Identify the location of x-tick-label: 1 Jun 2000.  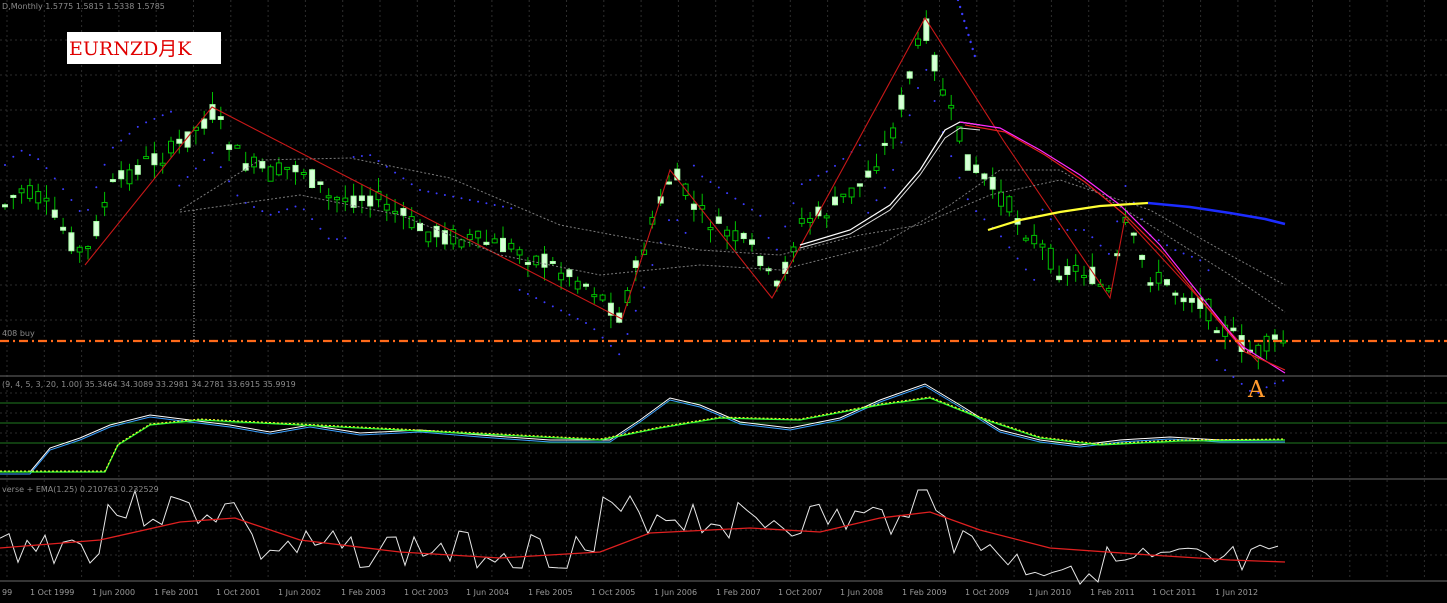
(113, 592).